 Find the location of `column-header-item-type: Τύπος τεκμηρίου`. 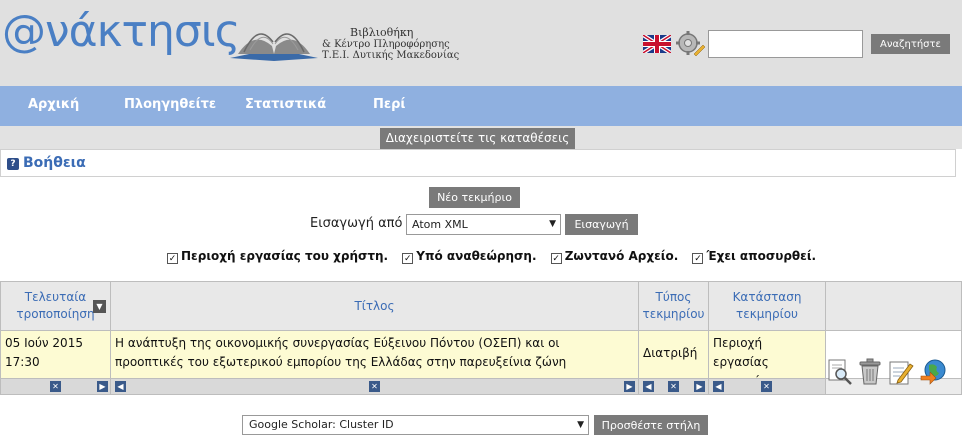

column-header-item-type: Τύπος τεκμηρίου is located at coordinates (673, 306).